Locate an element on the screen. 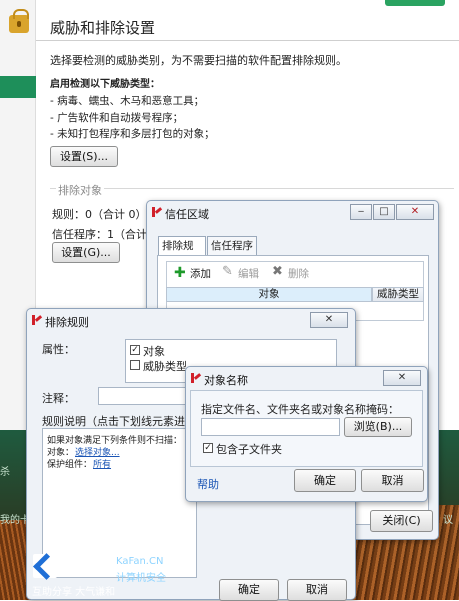 The height and width of the screenshot is (601, 459). watermark-slogan: 计算机安全 is located at coordinates (141, 578).